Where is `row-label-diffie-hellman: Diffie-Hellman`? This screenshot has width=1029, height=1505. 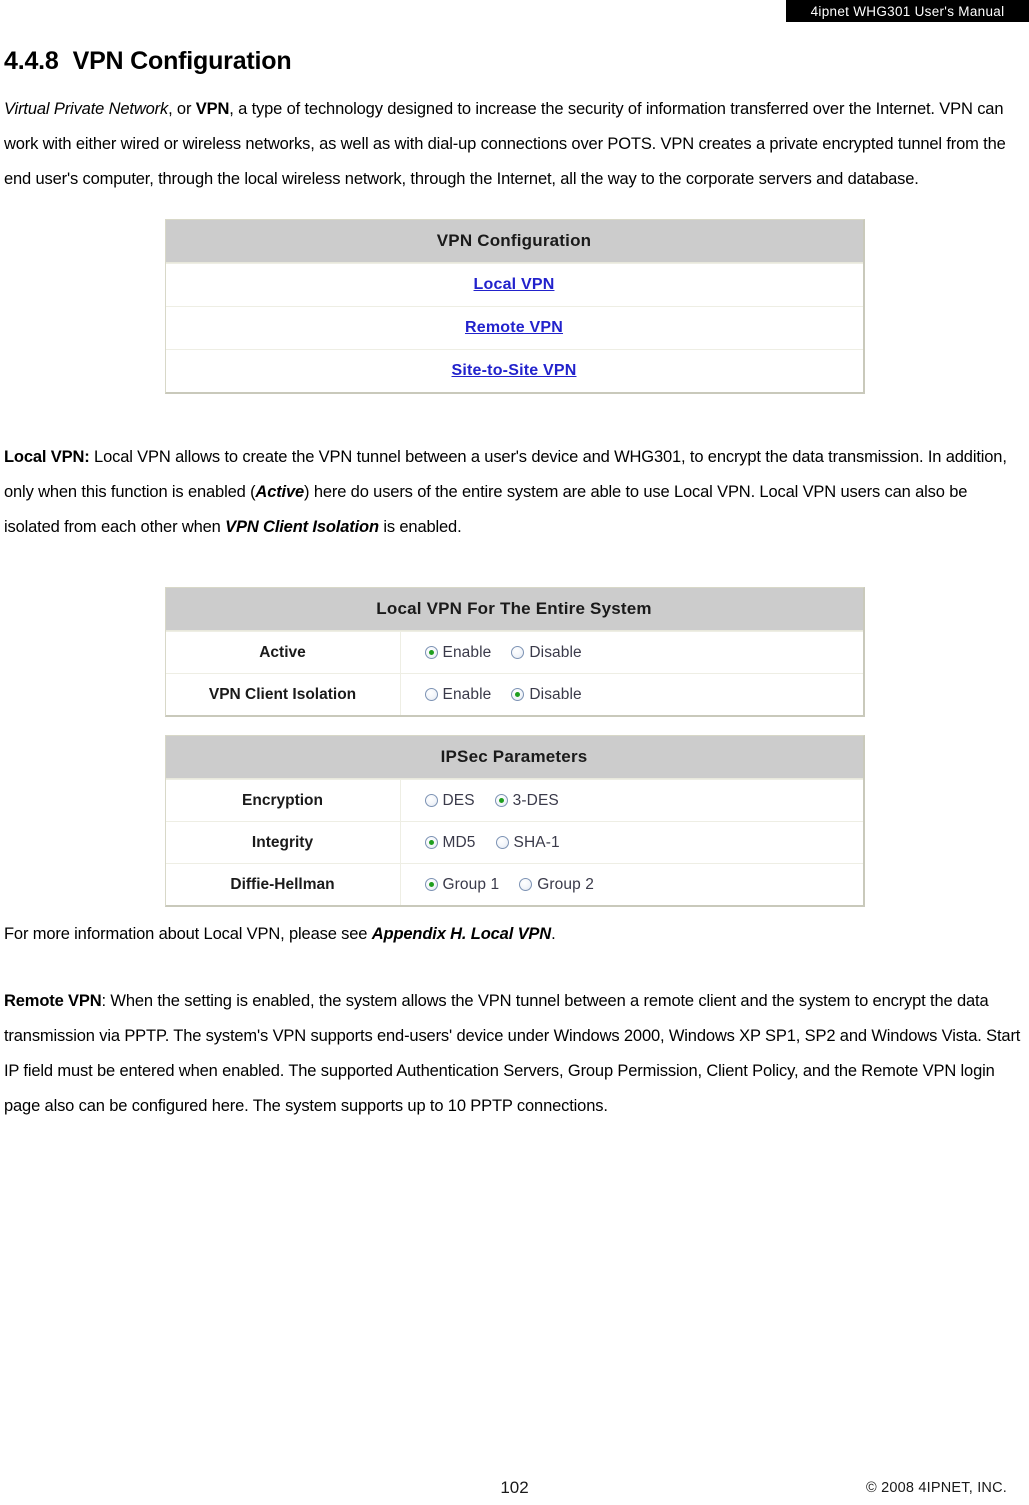
row-label-diffie-hellman: Diffie-Hellman is located at coordinates (283, 884).